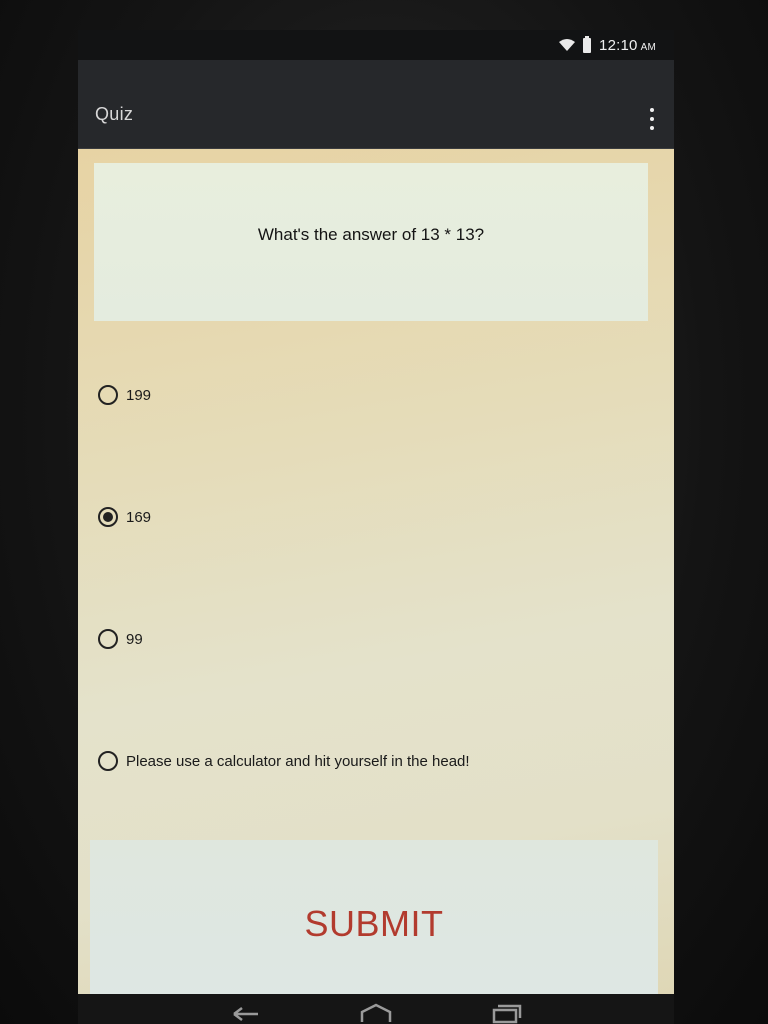  Describe the element at coordinates (371, 234) in the screenshot. I see `question-text: What's the answer of 13 * 13?` at that location.